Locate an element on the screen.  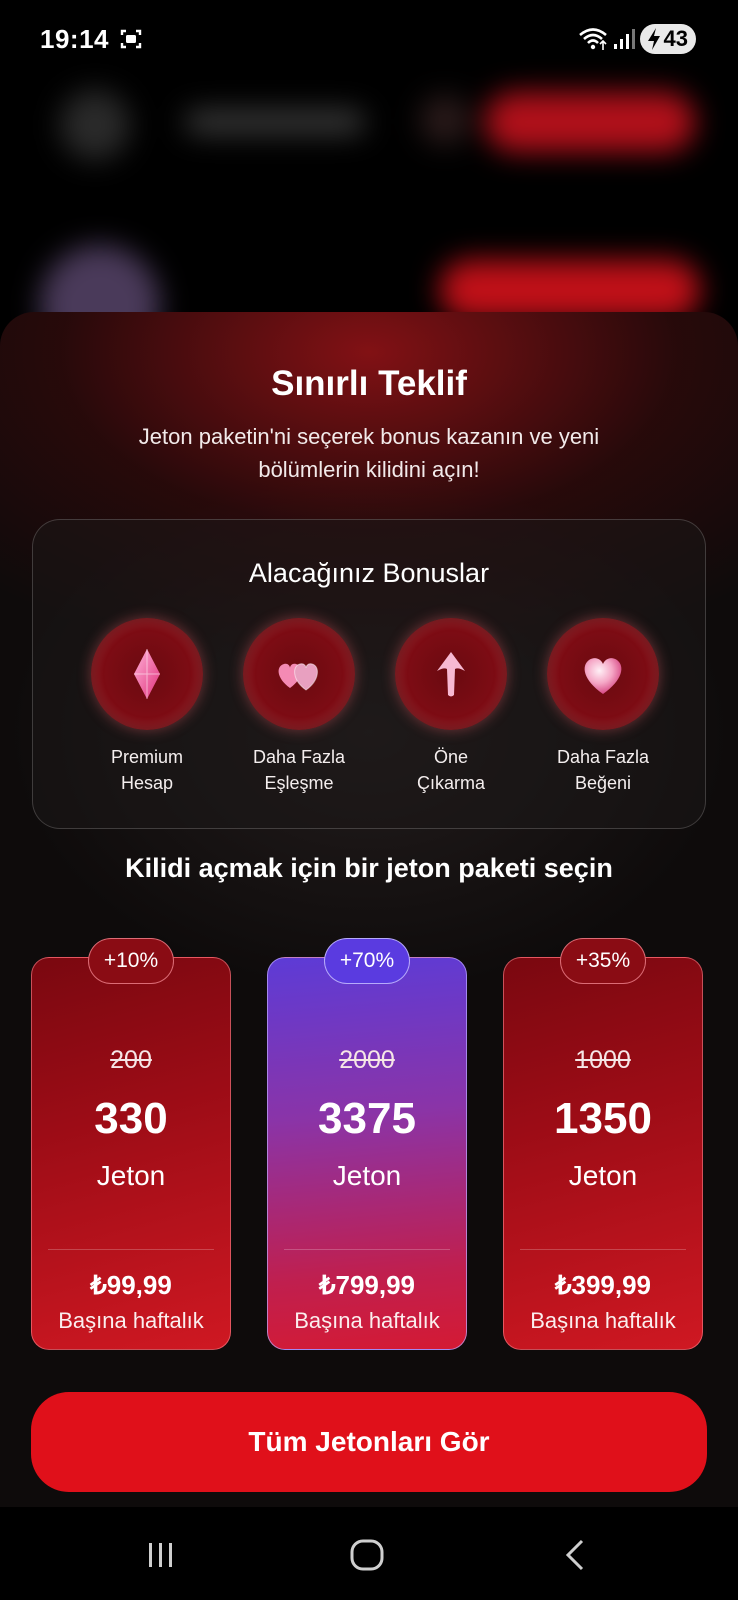
bonus-label: Daha Fazla Eşleşme is located at coordinates (299, 770).